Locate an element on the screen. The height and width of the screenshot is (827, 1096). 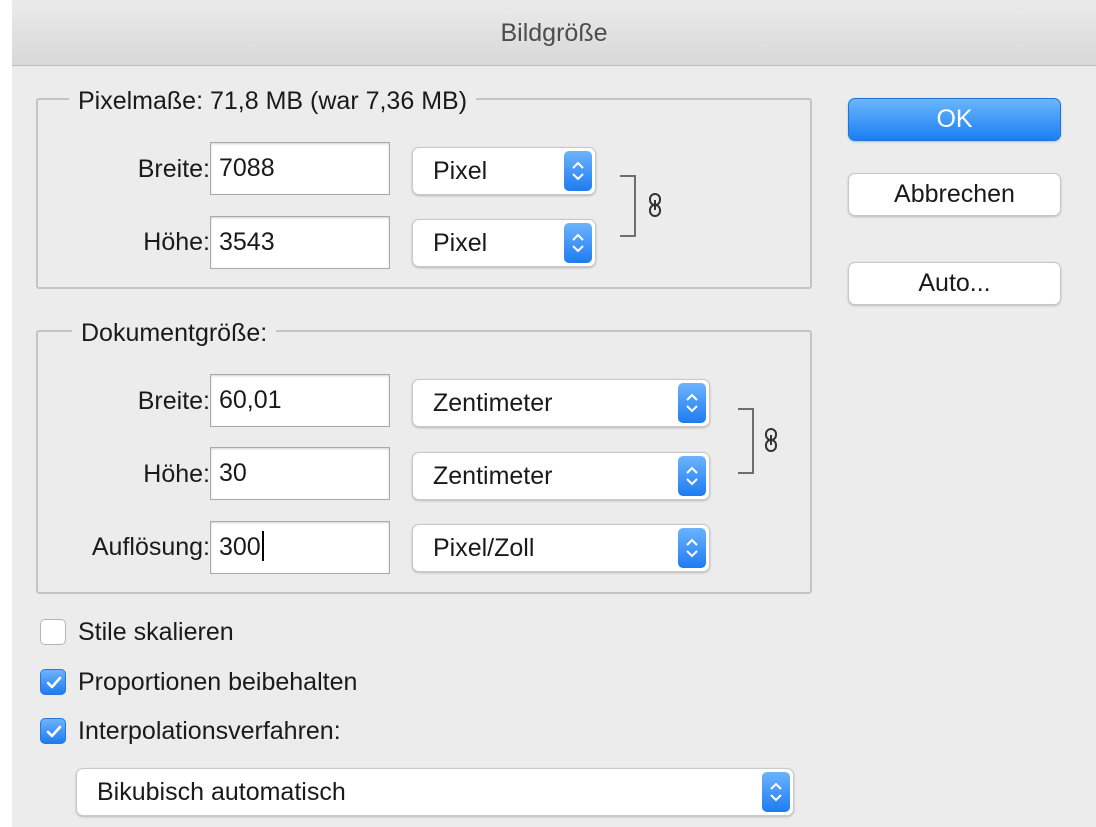
resample-checkbox is located at coordinates (53, 731).